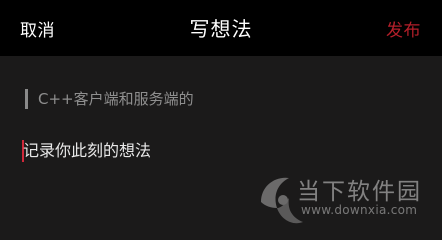 The width and height of the screenshot is (442, 240). Describe the element at coordinates (403, 28) in the screenshot. I see `publish-button: 发布` at that location.